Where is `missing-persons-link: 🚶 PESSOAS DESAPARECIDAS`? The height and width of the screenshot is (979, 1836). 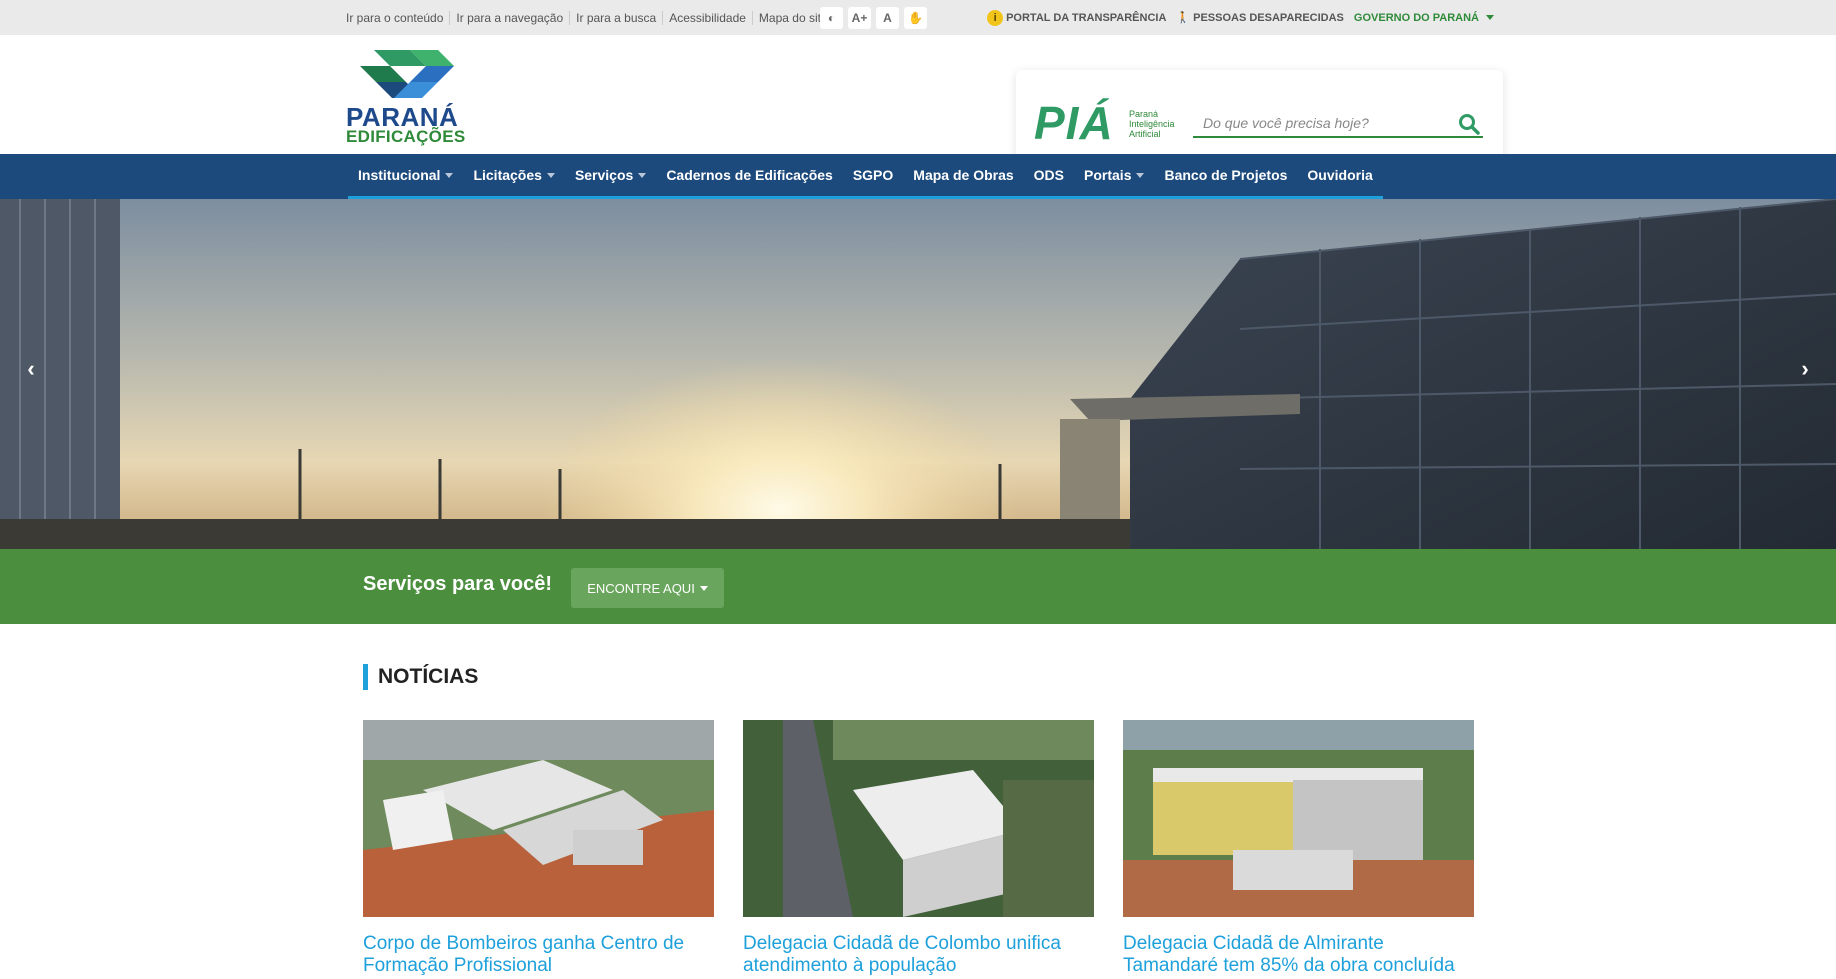 missing-persons-link: 🚶 PESSOAS DESAPARECIDAS is located at coordinates (1260, 18).